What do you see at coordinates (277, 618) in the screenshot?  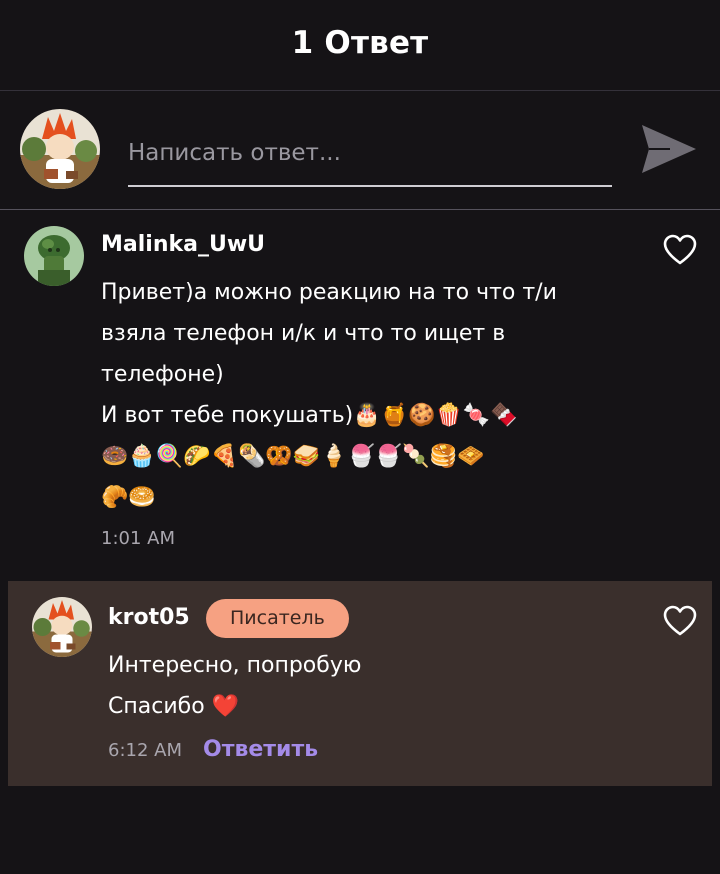 I see `author-role-badge: Писатель` at bounding box center [277, 618].